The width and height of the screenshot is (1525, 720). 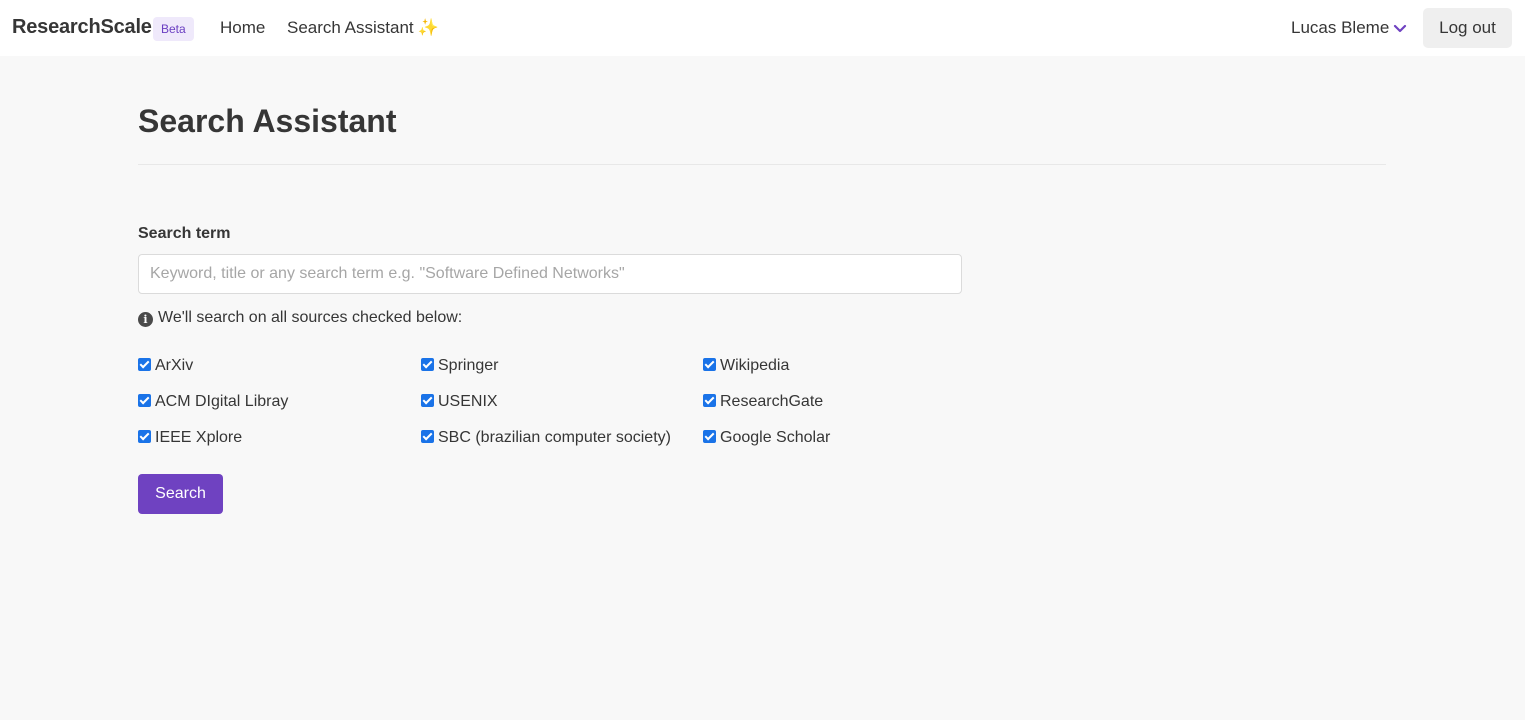 I want to click on source-label: SBC (brazilian computer society), so click(x=554, y=437).